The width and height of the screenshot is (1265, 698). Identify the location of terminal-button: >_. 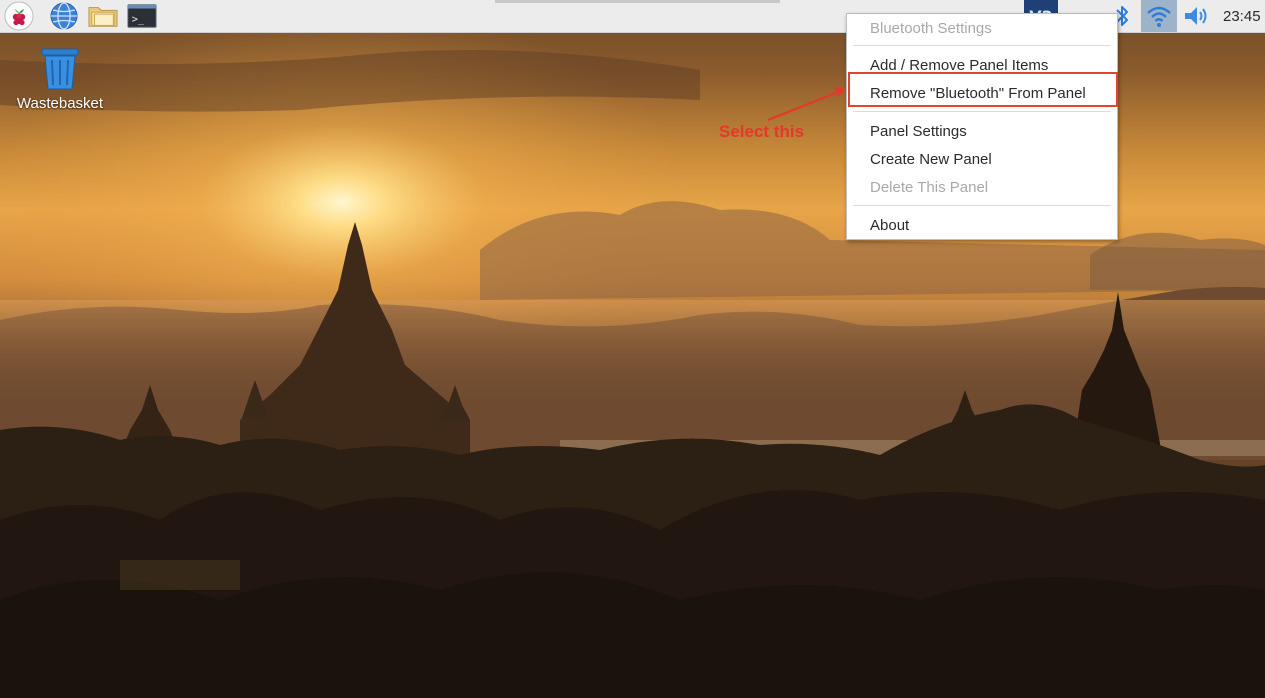
(142, 16).